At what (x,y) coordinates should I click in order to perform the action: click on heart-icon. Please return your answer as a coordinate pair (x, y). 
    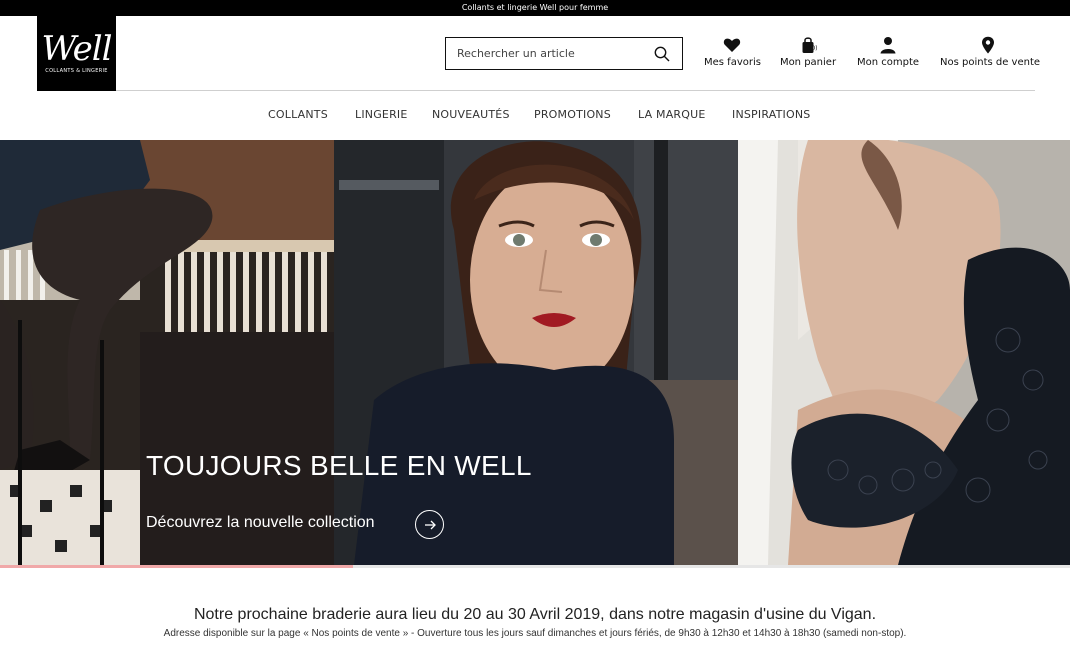
    Looking at the image, I should click on (732, 45).